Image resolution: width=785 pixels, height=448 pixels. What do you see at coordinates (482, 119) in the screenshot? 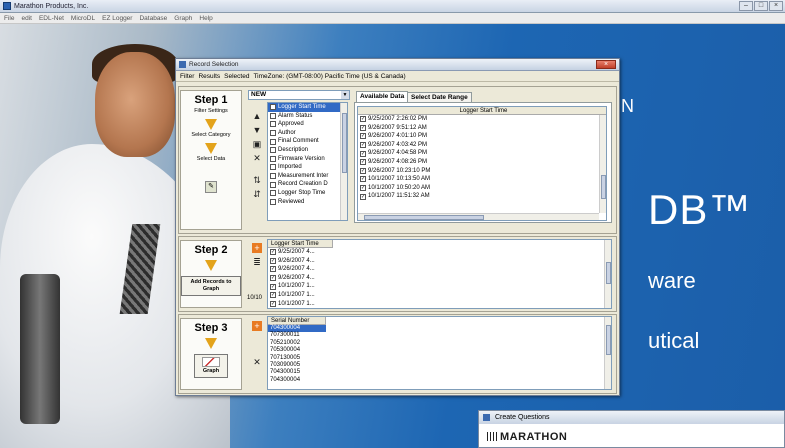
I see `available-data-item: ✓ 9/25/2007 2:26:02 PM` at bounding box center [482, 119].